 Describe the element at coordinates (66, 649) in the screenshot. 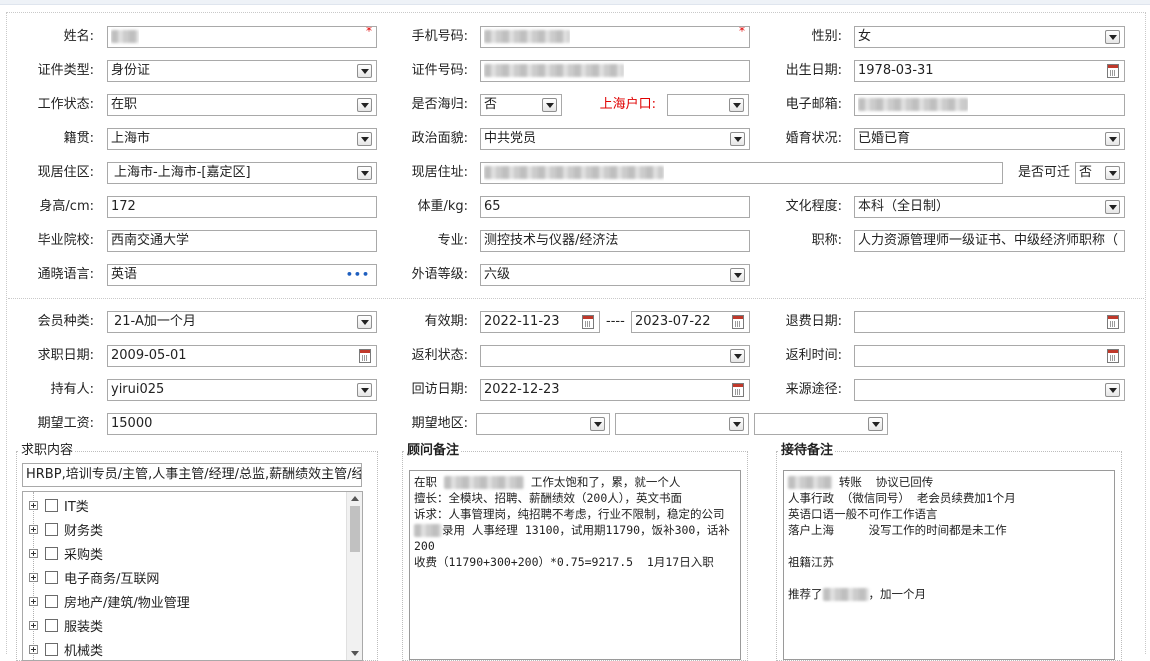

I see `tree-item: 机械类` at that location.